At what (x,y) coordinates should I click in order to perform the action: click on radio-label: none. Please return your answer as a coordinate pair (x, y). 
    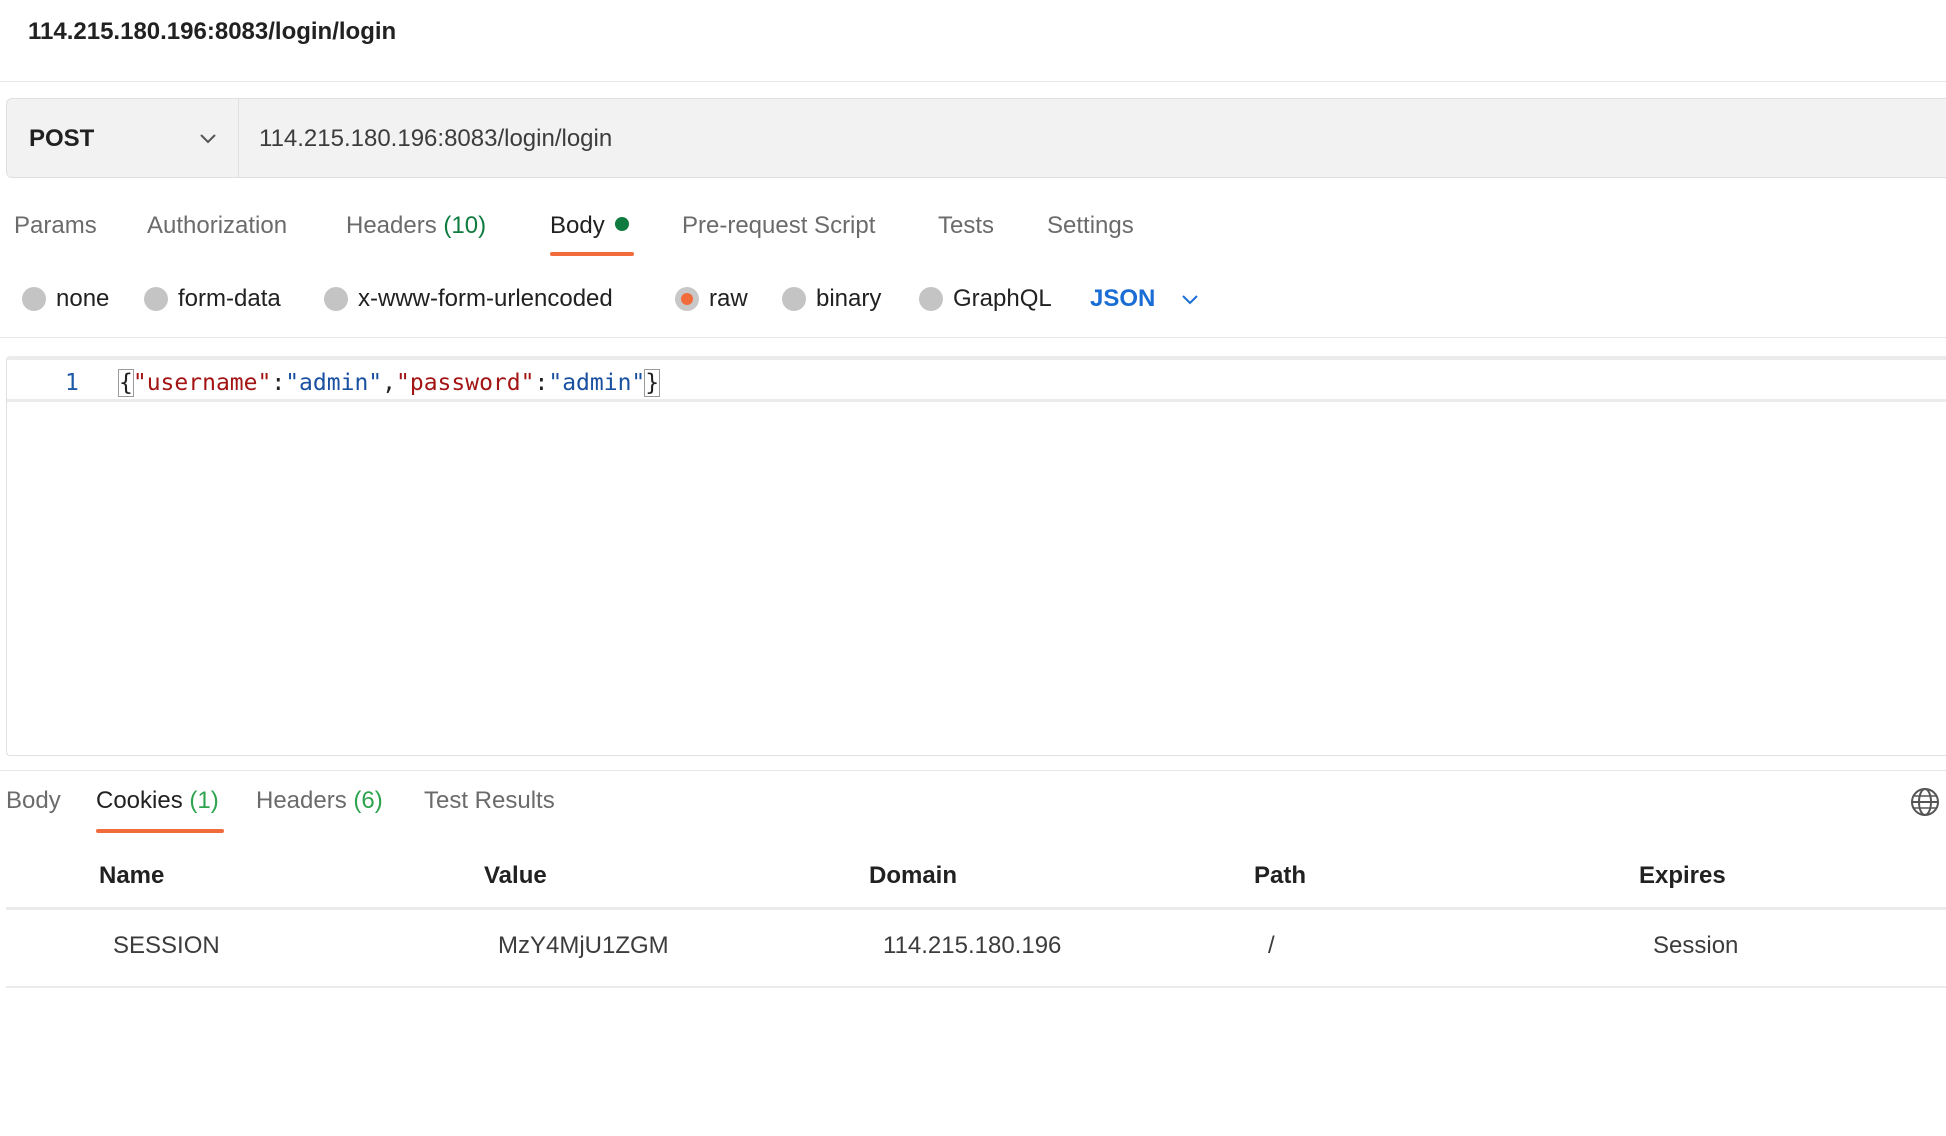
    Looking at the image, I should click on (83, 298).